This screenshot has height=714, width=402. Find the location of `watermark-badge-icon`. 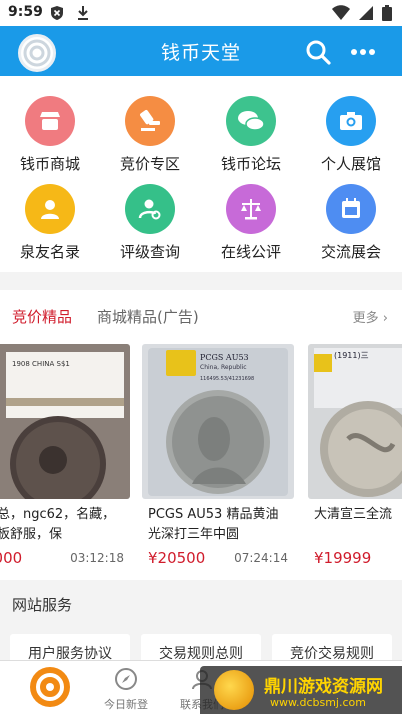

watermark-badge-icon is located at coordinates (234, 690).